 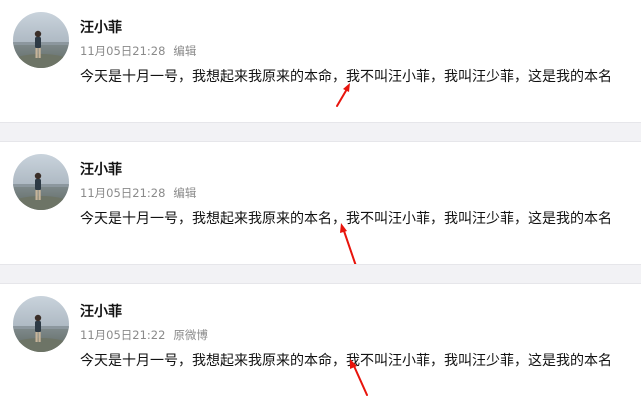 I want to click on timestamp: 11月05日21:22, so click(x=122, y=335).